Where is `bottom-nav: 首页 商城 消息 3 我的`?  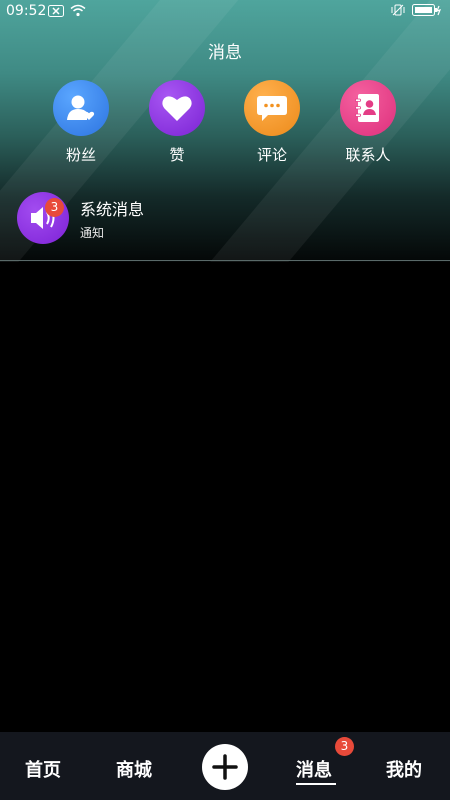 bottom-nav: 首页 商城 消息 3 我的 is located at coordinates (225, 766).